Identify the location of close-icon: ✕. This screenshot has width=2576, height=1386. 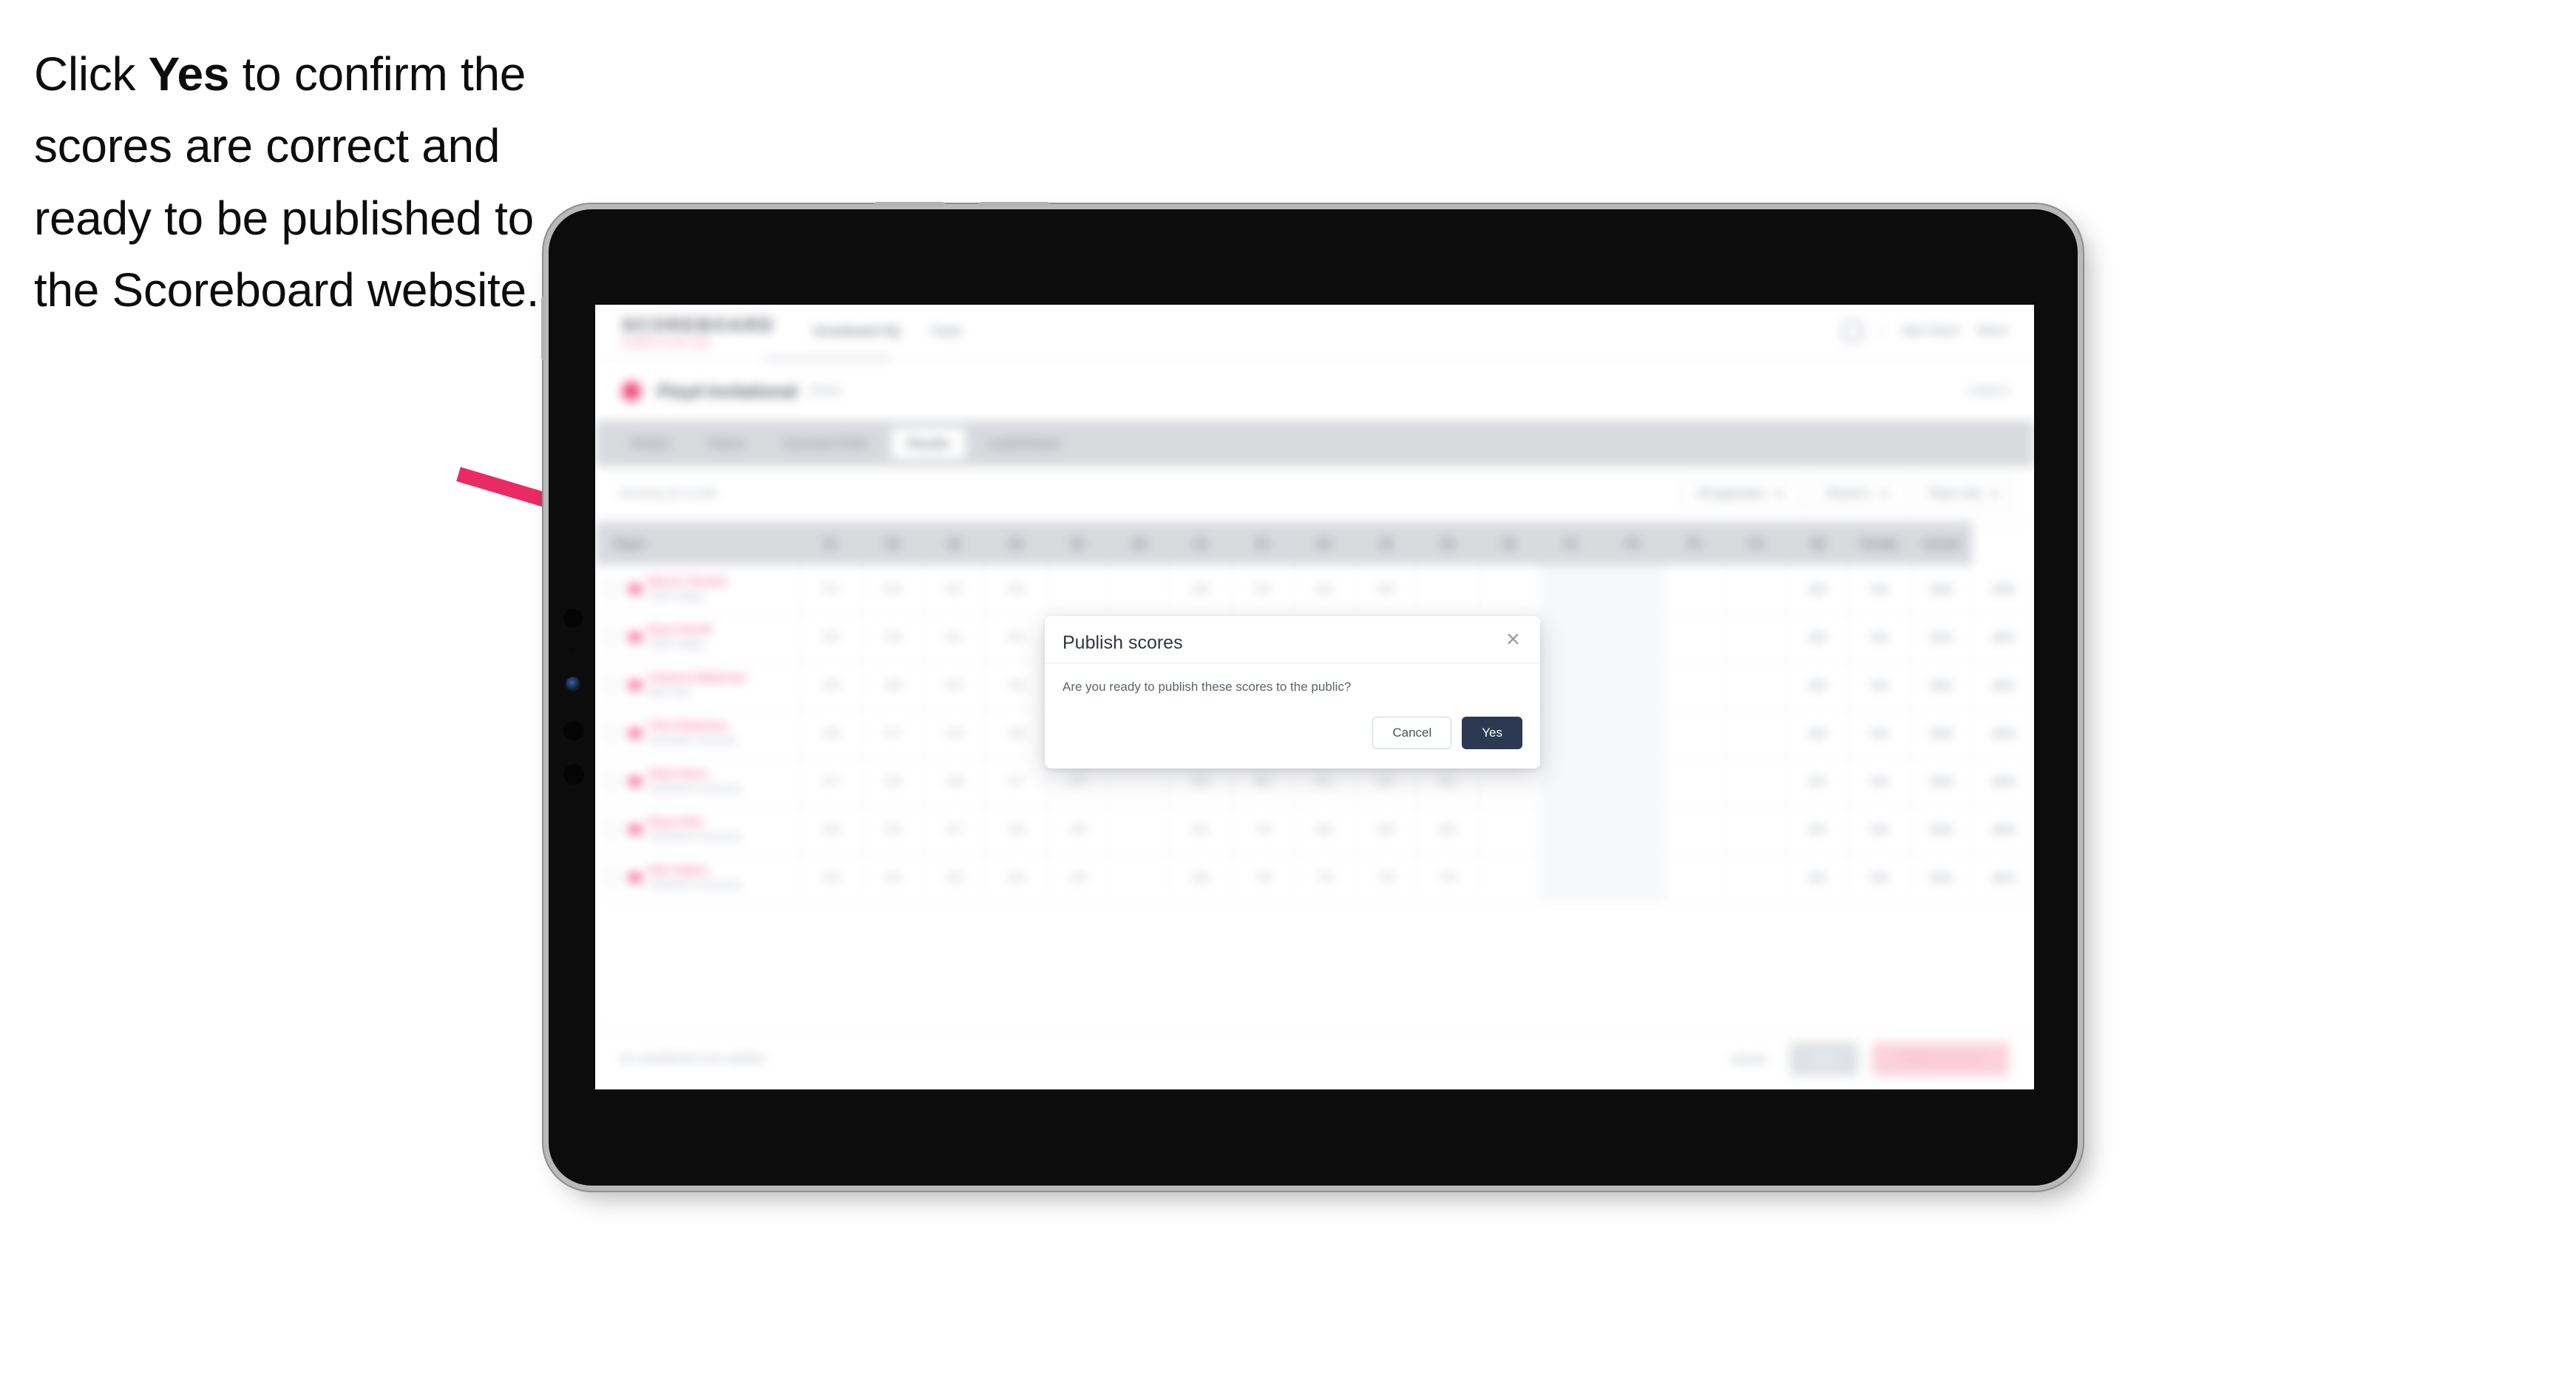
(1513, 640).